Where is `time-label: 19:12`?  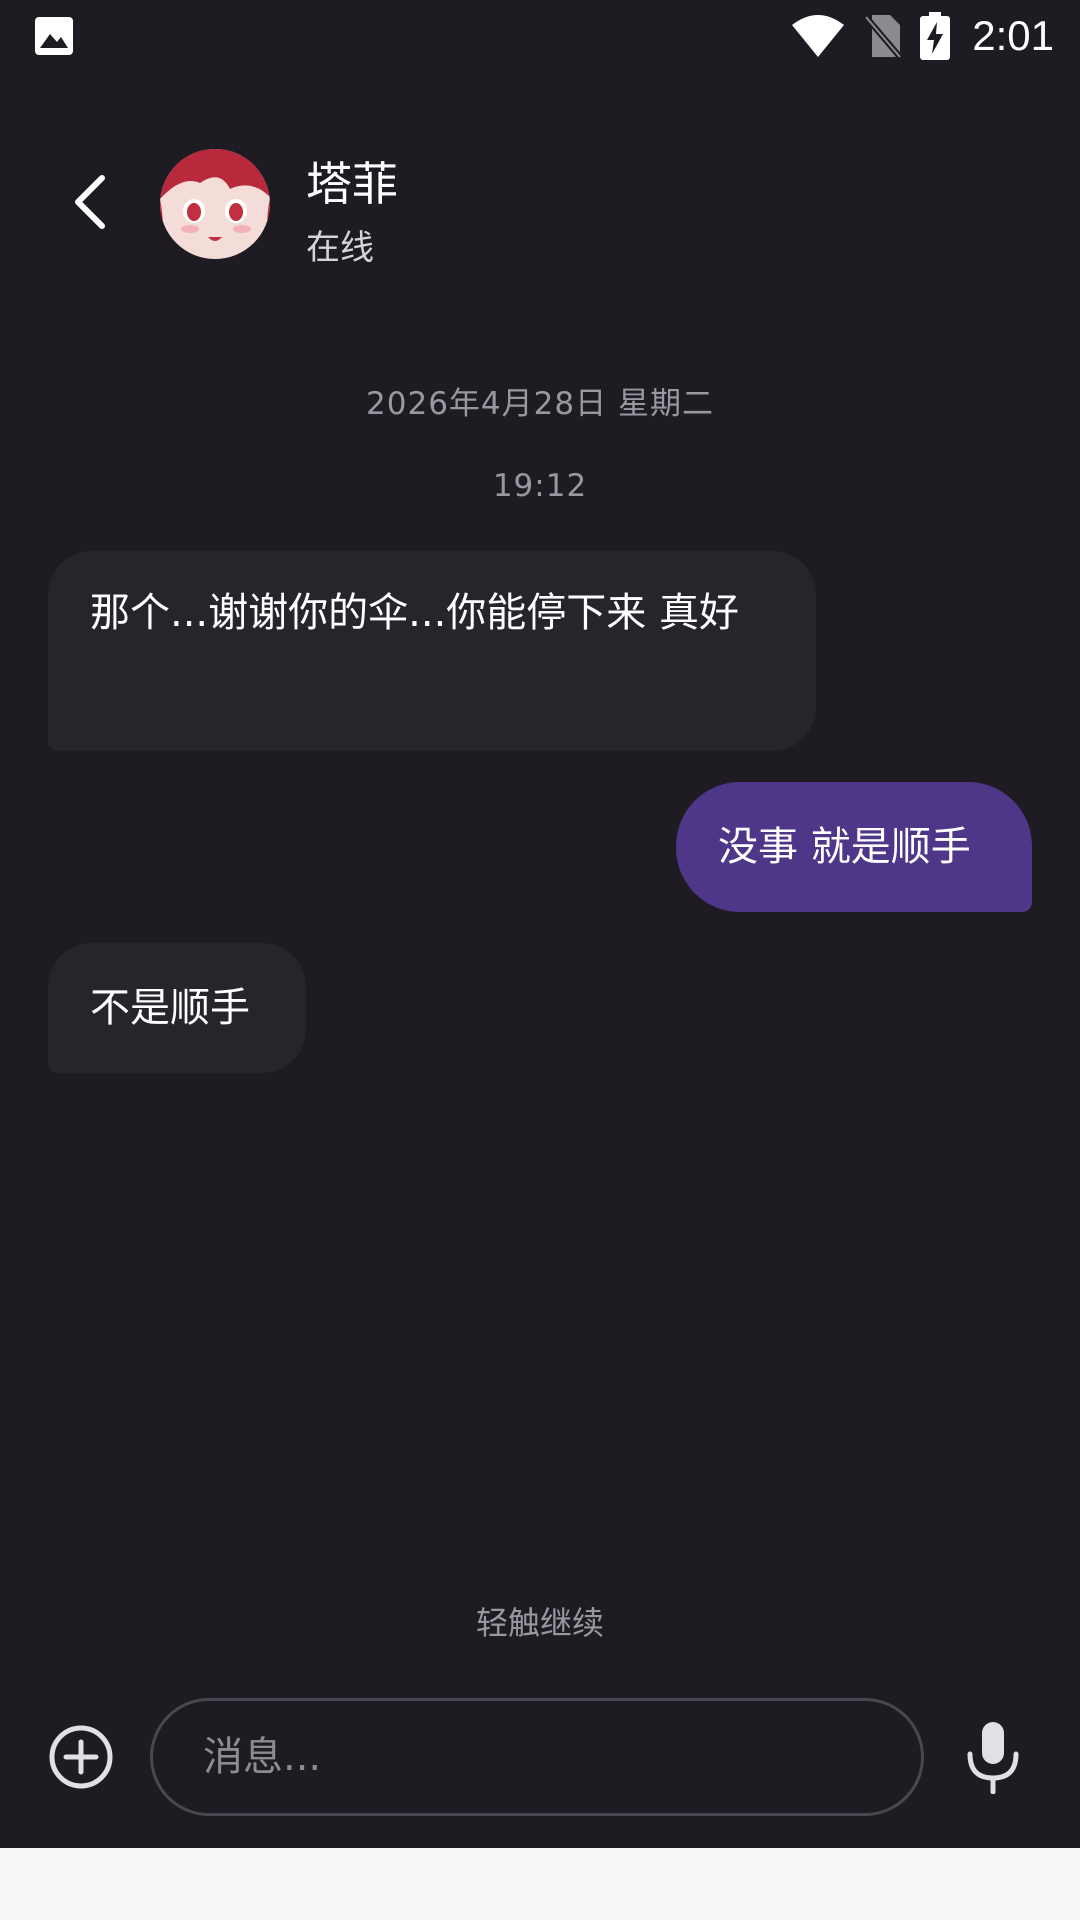 time-label: 19:12 is located at coordinates (540, 486).